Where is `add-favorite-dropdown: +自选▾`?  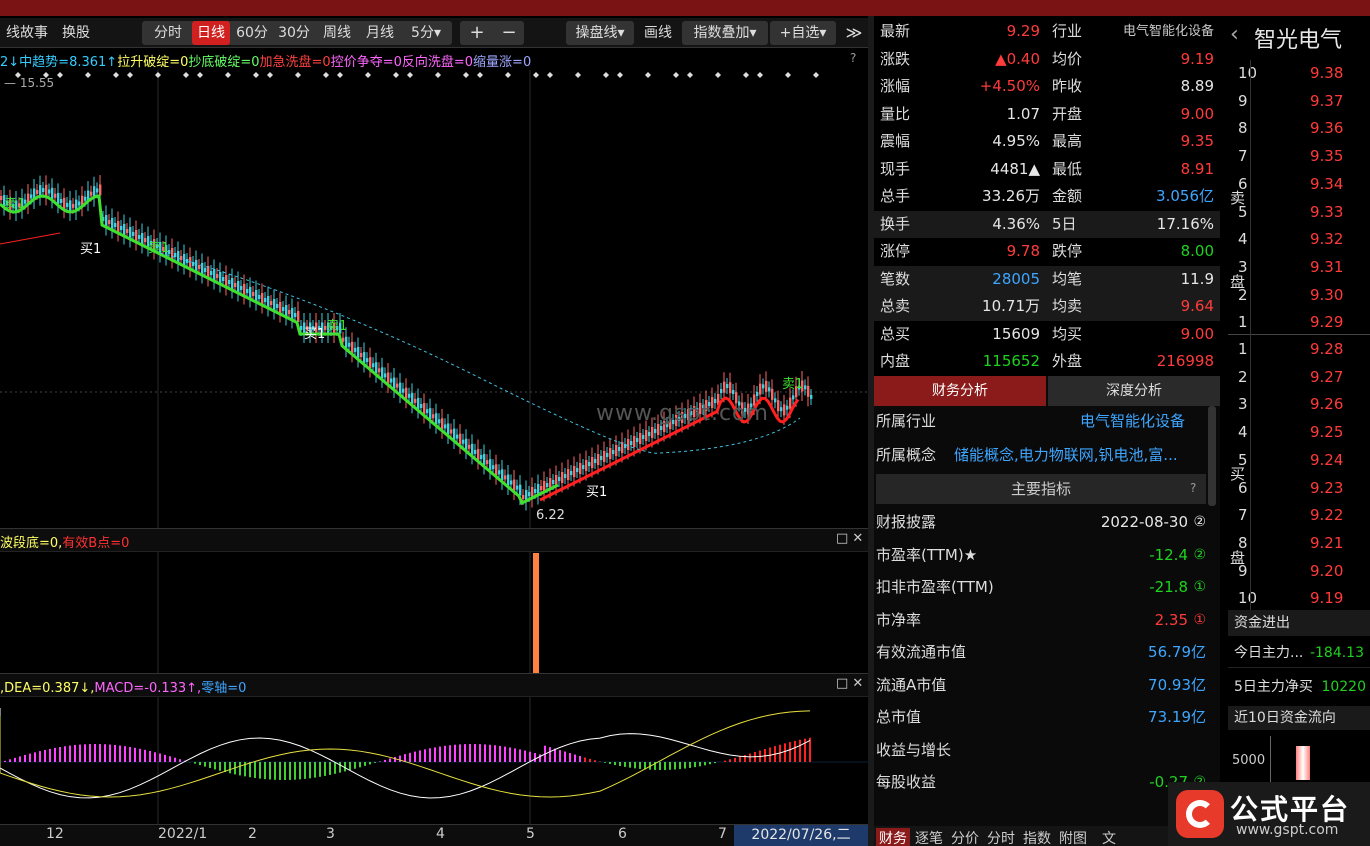
add-favorite-dropdown: +自选▾ is located at coordinates (803, 33).